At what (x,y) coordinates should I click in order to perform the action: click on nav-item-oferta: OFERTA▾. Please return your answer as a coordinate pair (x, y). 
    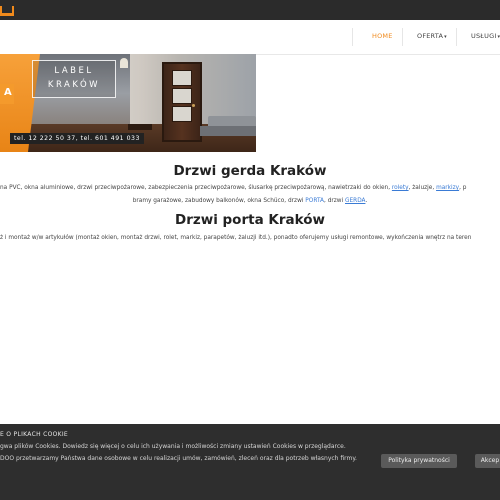
    Looking at the image, I should click on (432, 36).